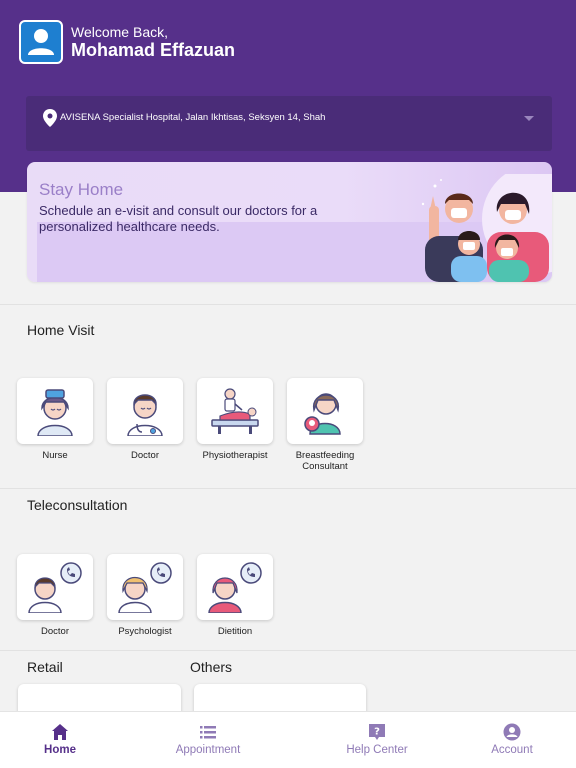 The image size is (576, 768). I want to click on teleconsult-doctor: Doctor, so click(55, 595).